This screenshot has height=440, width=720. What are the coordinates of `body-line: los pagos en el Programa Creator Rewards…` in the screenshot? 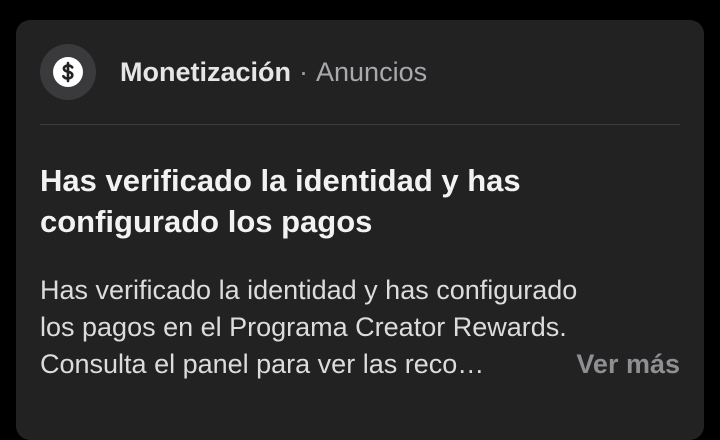 It's located at (303, 327).